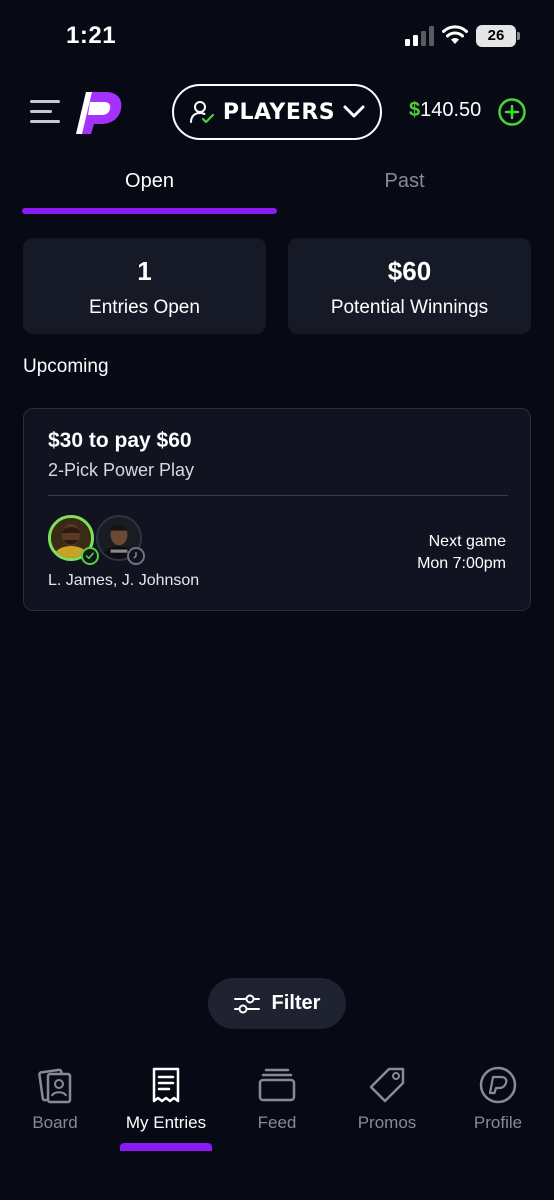  I want to click on nav-feed: Feed, so click(277, 1099).